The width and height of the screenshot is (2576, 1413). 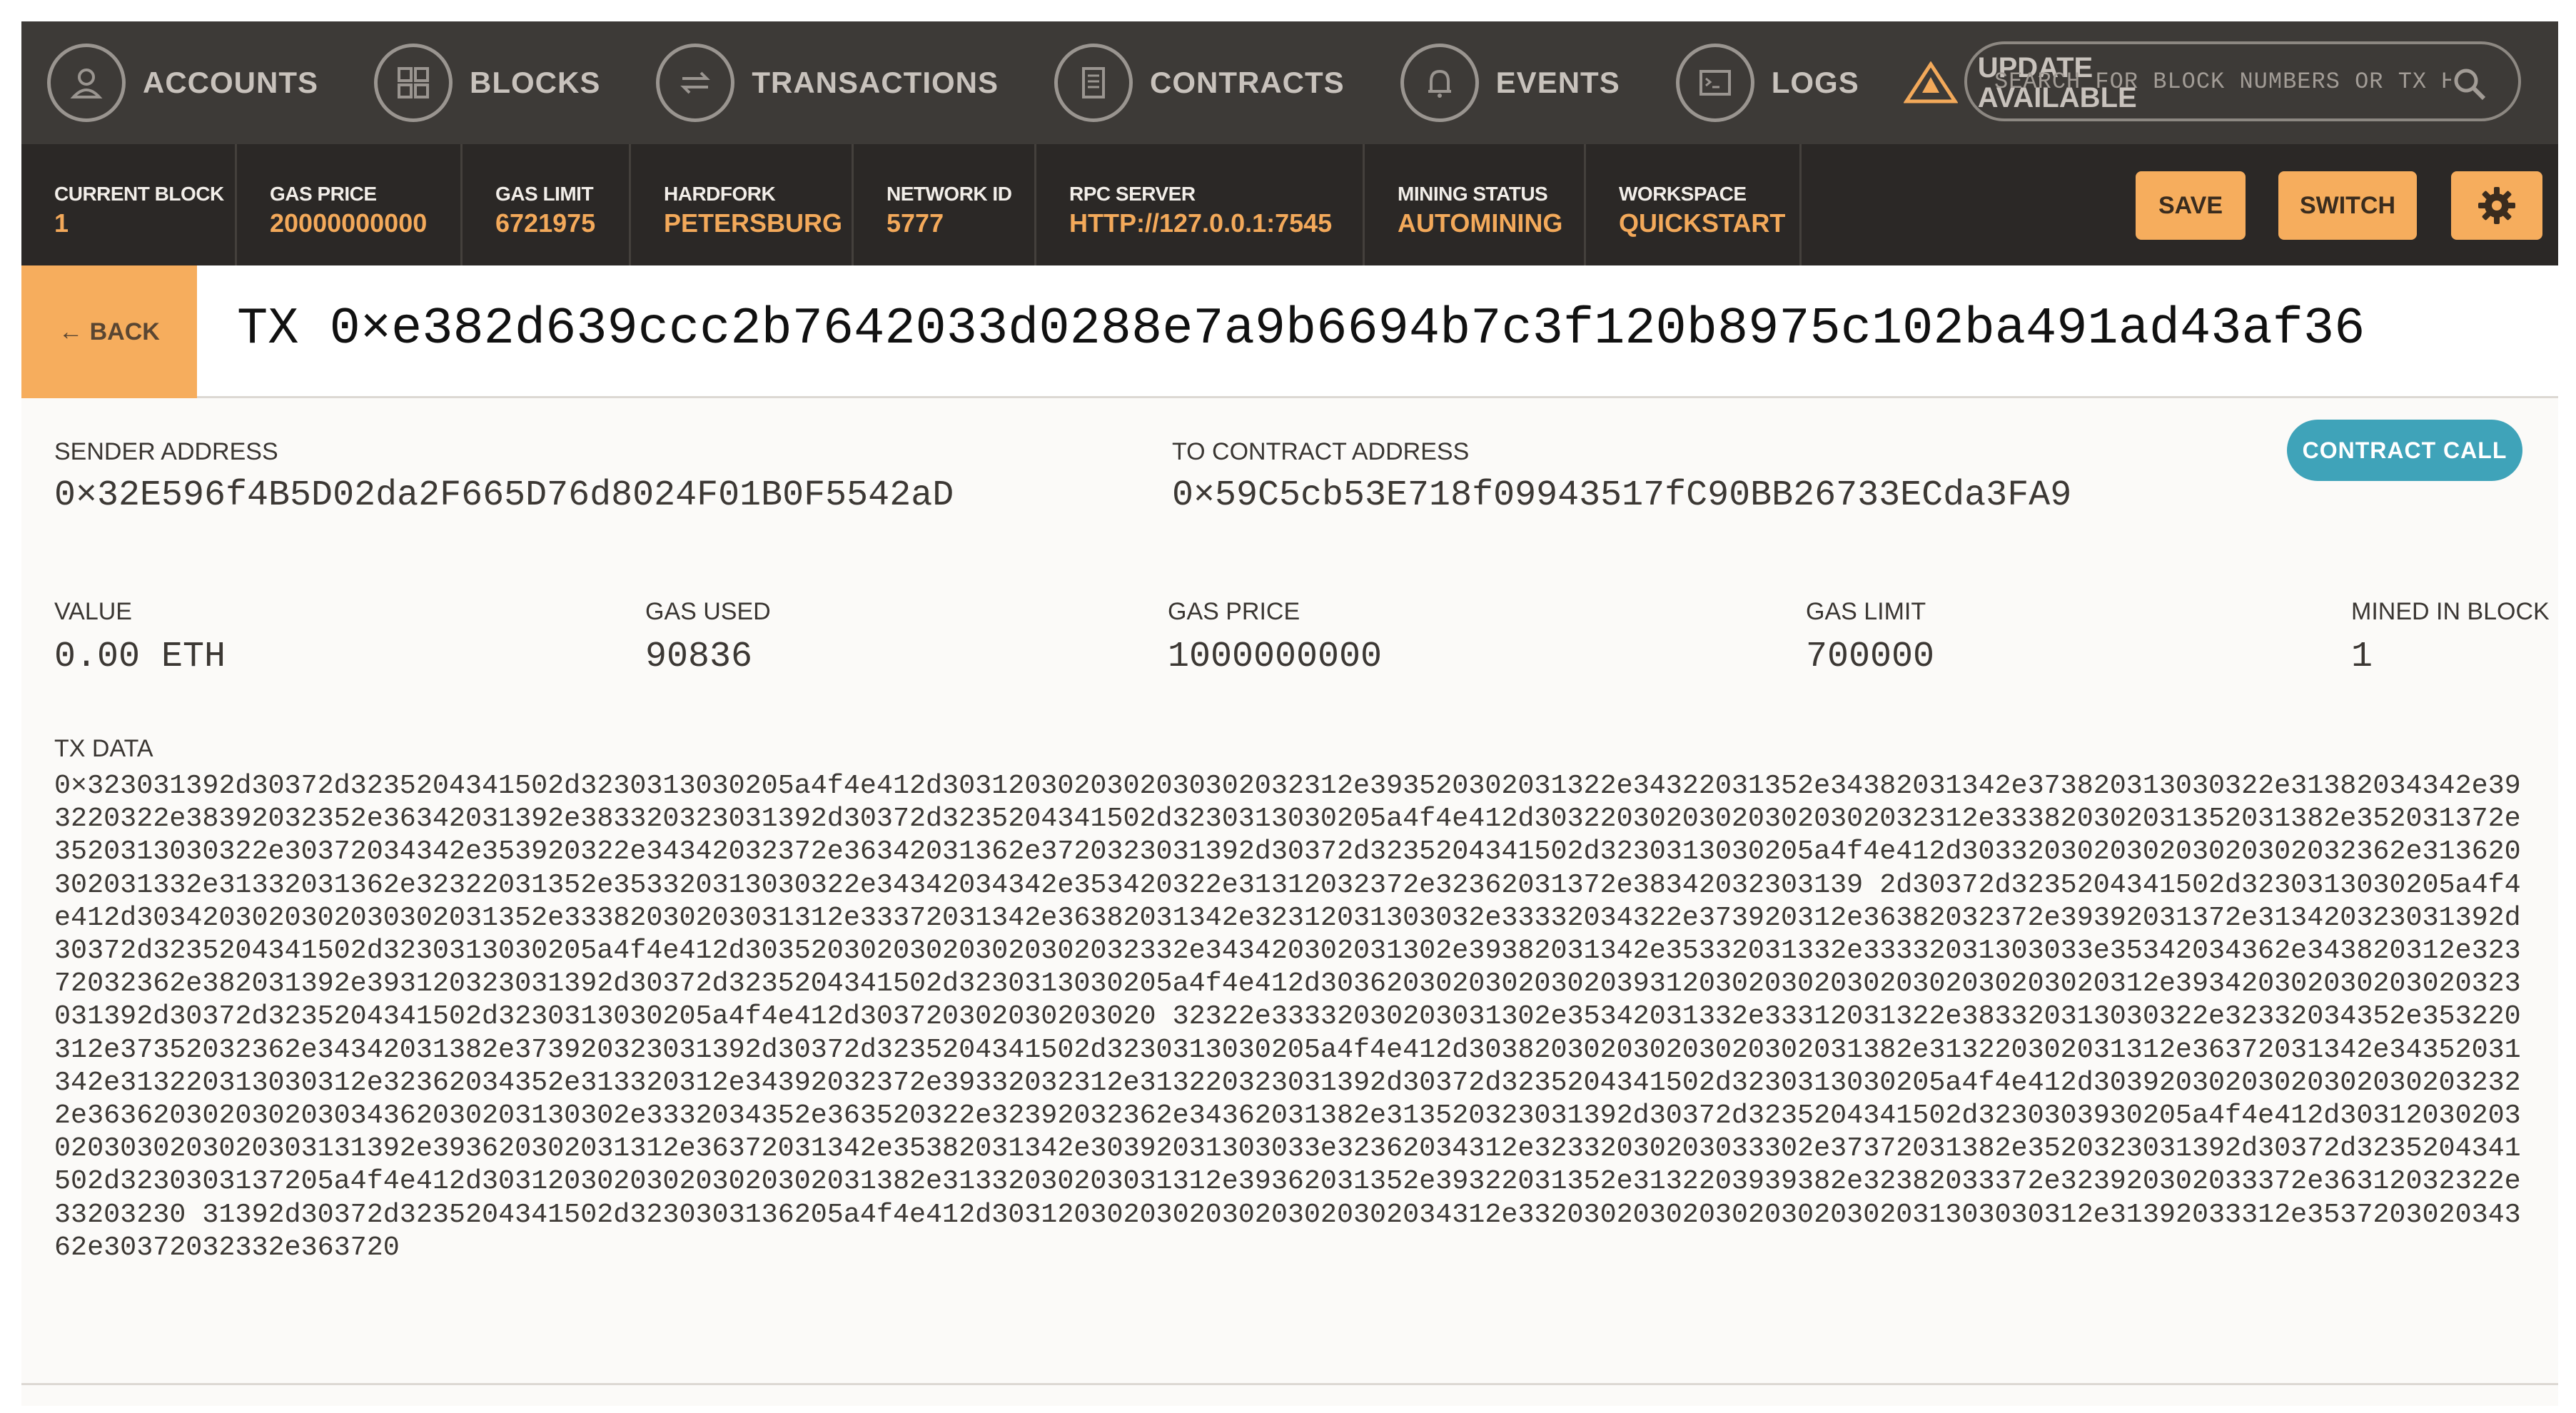 I want to click on document-icon, so click(x=1093, y=83).